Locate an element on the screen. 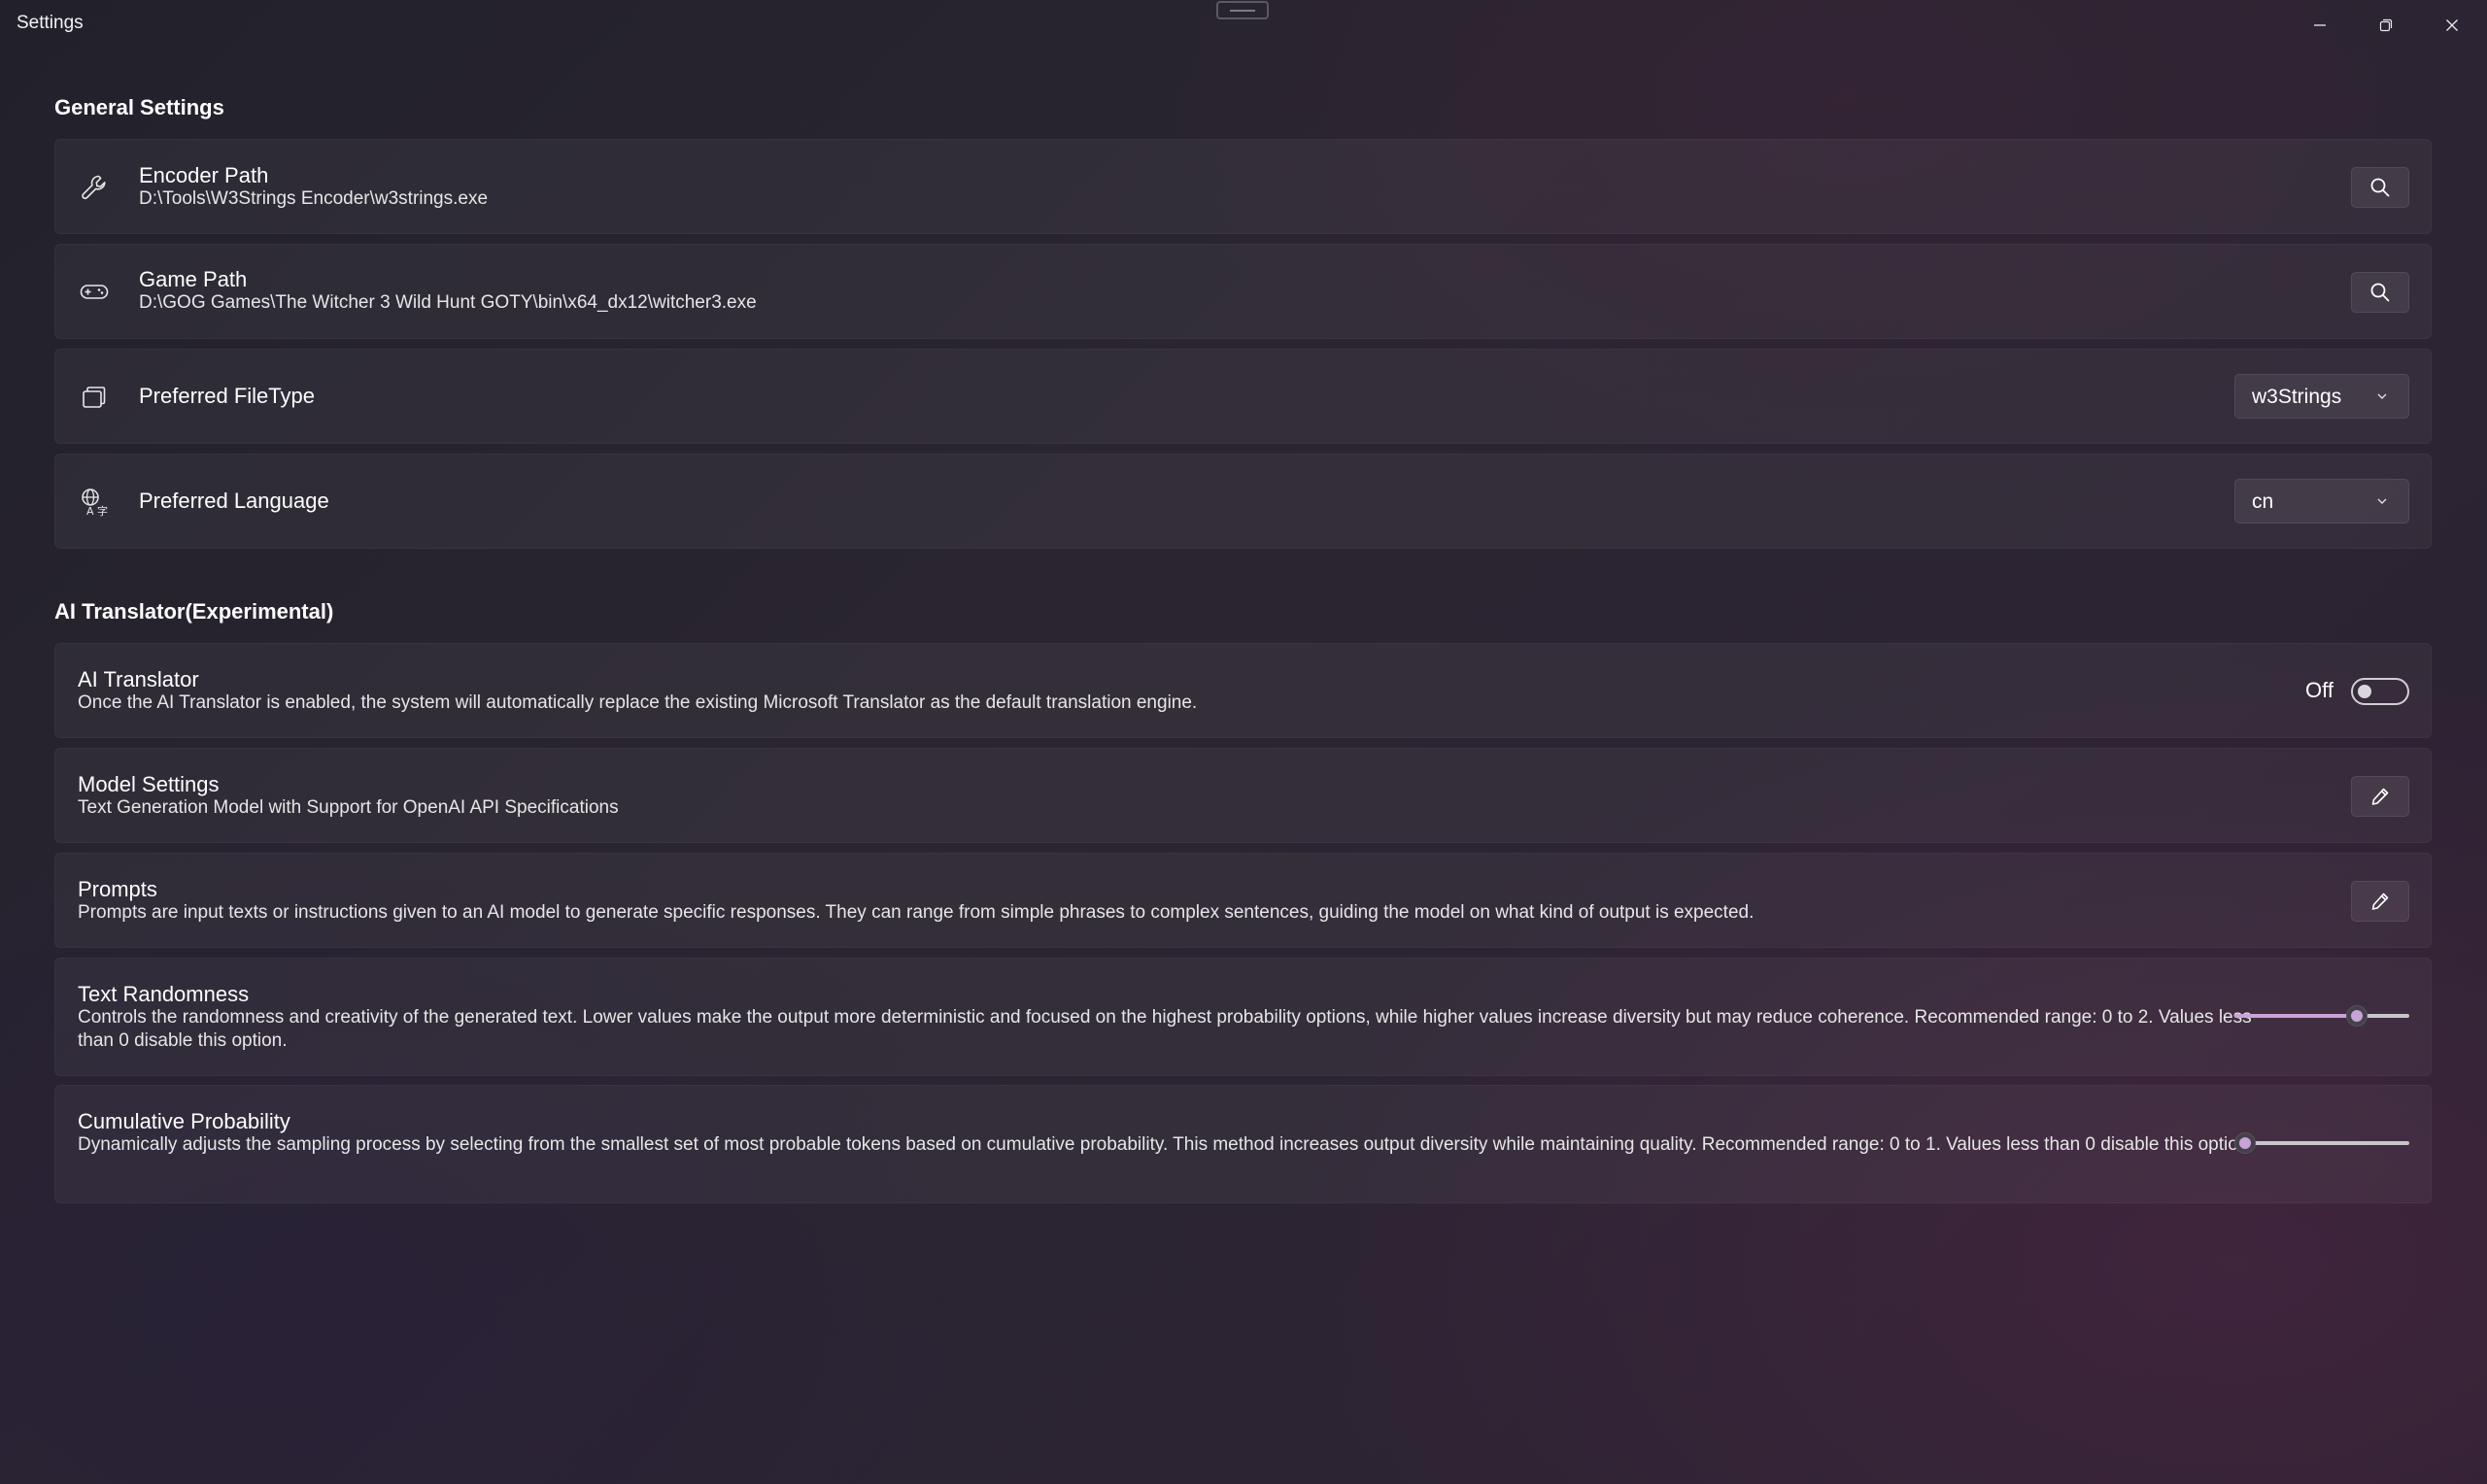  browse-game-button is located at coordinates (2380, 292).